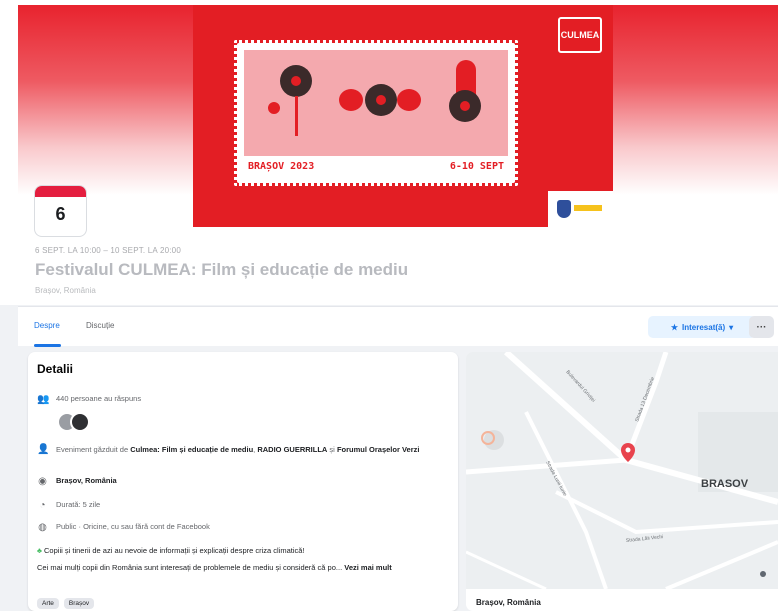 Image resolution: width=778 pixels, height=611 pixels. Describe the element at coordinates (42, 527) in the screenshot. I see `globe-icon: ◍` at that location.